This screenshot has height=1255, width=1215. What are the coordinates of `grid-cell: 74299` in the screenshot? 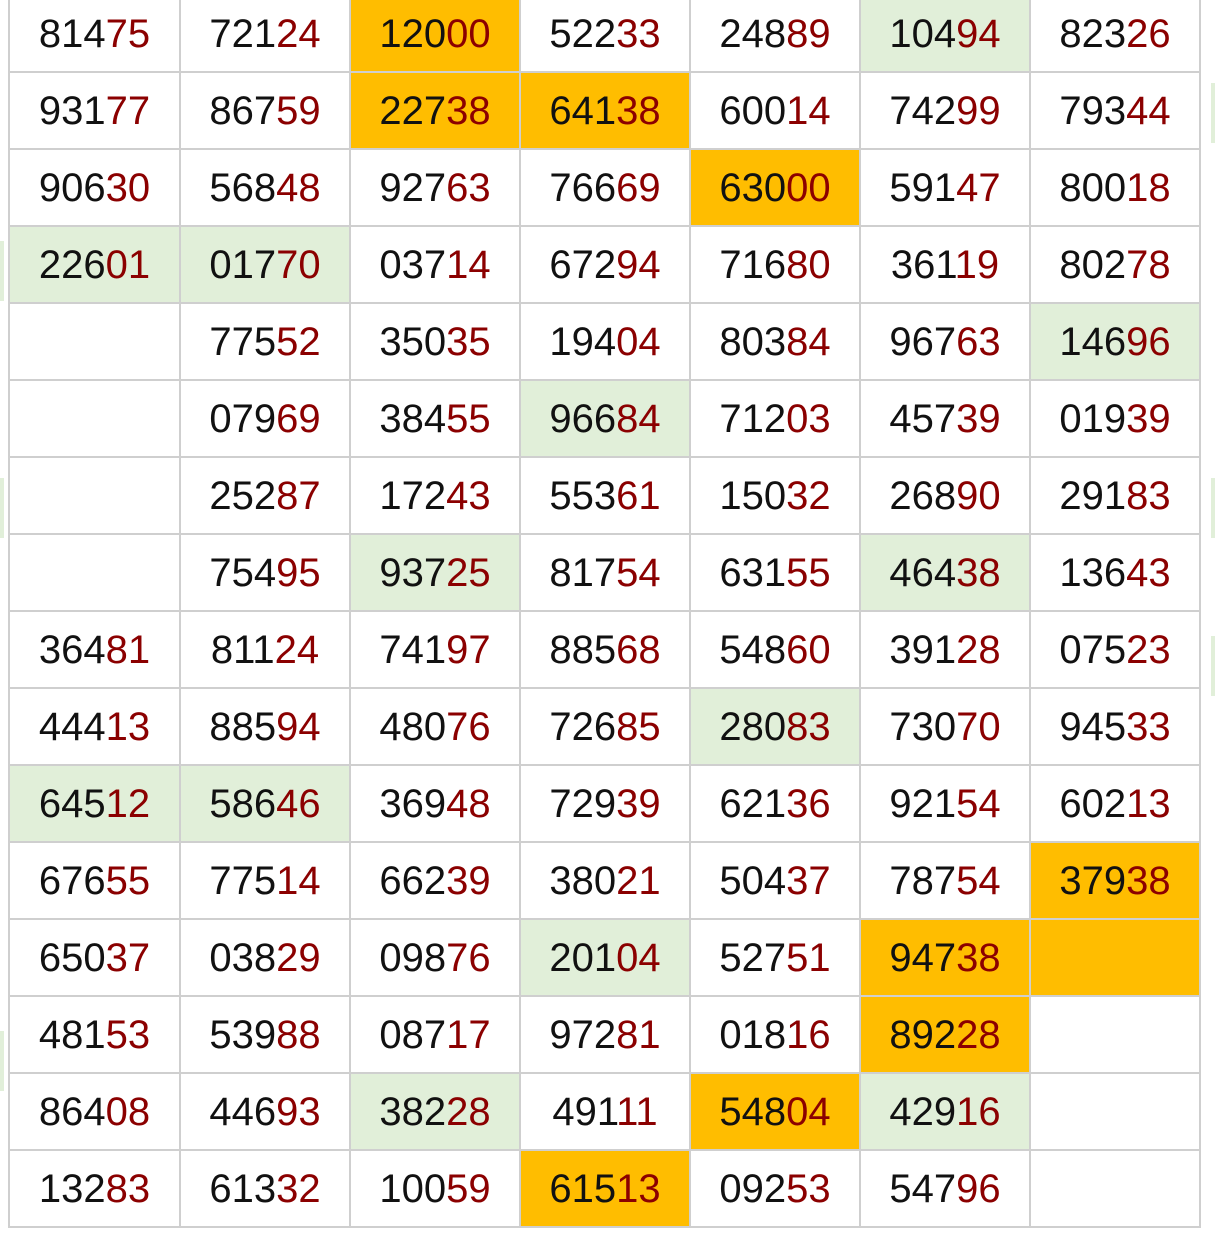 It's located at (945, 110).